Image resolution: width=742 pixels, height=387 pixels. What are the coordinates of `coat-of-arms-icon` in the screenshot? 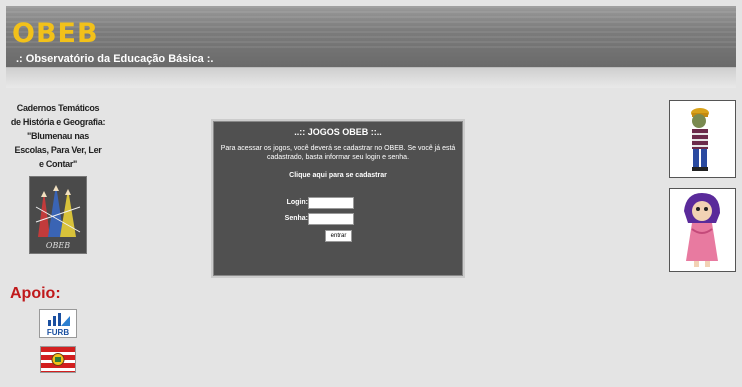 It's located at (58, 359).